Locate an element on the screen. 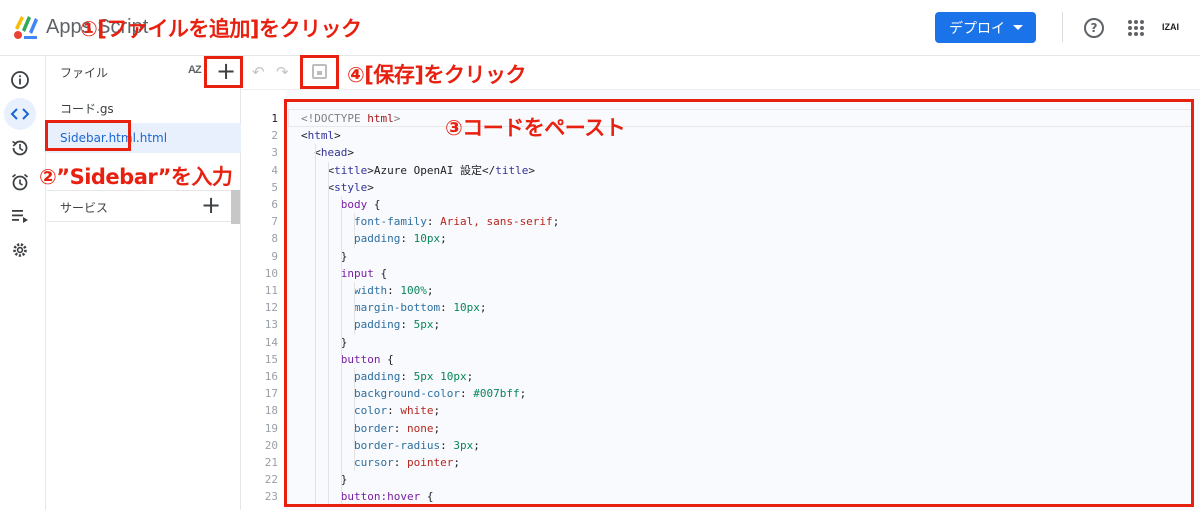  sort-az-icon: AZ is located at coordinates (195, 70).